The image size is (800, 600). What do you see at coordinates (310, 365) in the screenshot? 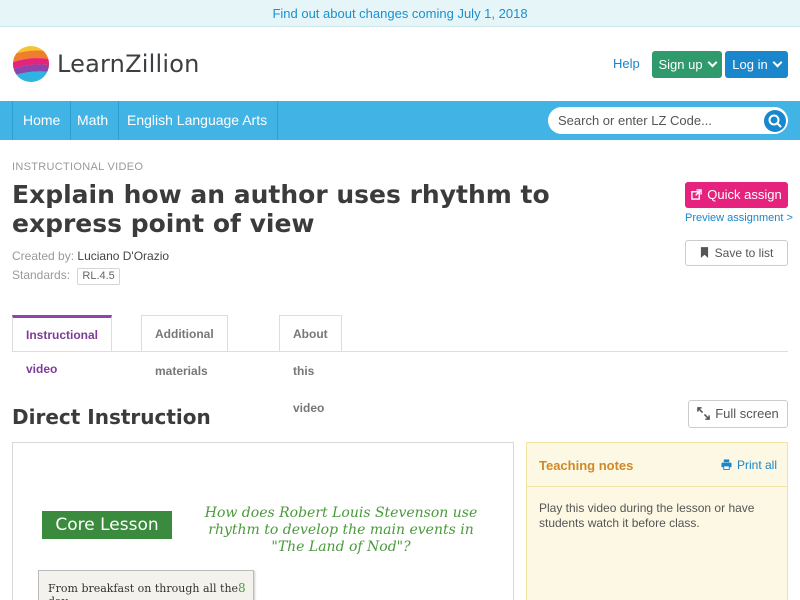
I see `tab-about-this-video: About this video` at bounding box center [310, 365].